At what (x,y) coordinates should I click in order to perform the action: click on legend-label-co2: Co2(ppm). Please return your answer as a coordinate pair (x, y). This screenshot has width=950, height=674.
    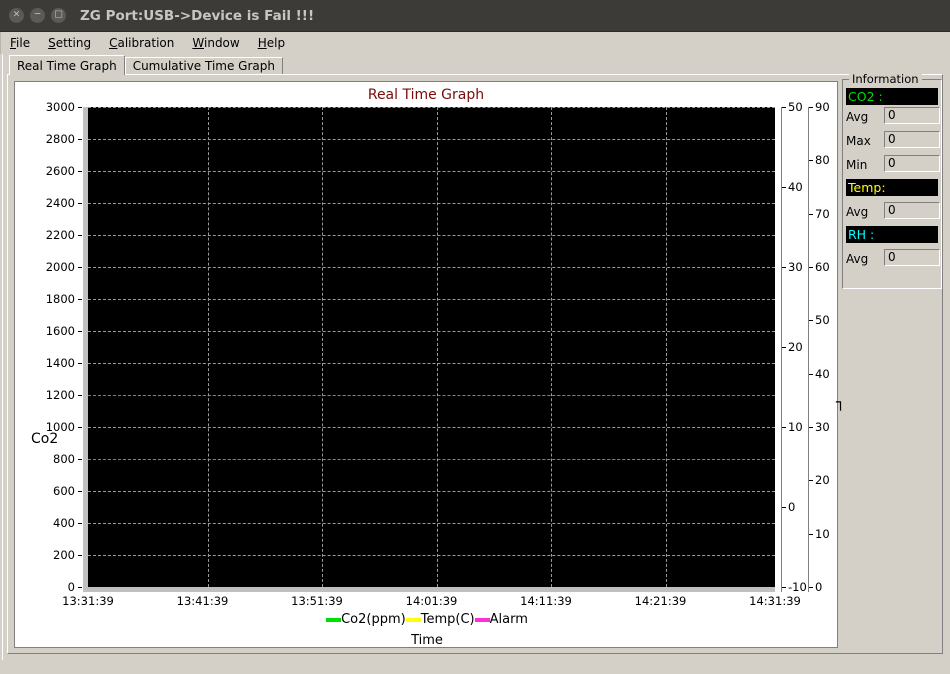
    Looking at the image, I should click on (373, 619).